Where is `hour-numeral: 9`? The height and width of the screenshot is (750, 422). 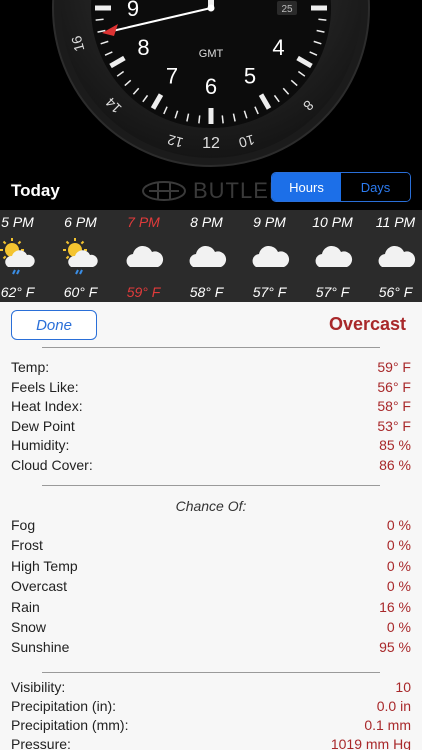 hour-numeral: 9 is located at coordinates (133, 10).